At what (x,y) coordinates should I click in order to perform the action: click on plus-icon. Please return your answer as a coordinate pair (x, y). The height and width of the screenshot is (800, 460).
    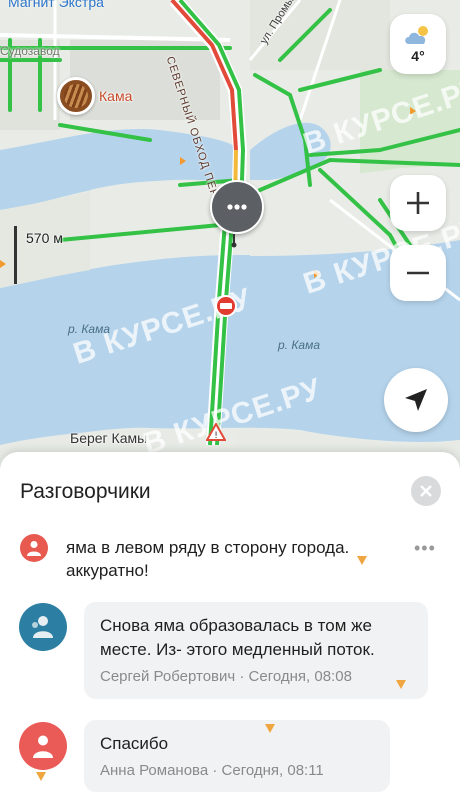
    Looking at the image, I should click on (418, 203).